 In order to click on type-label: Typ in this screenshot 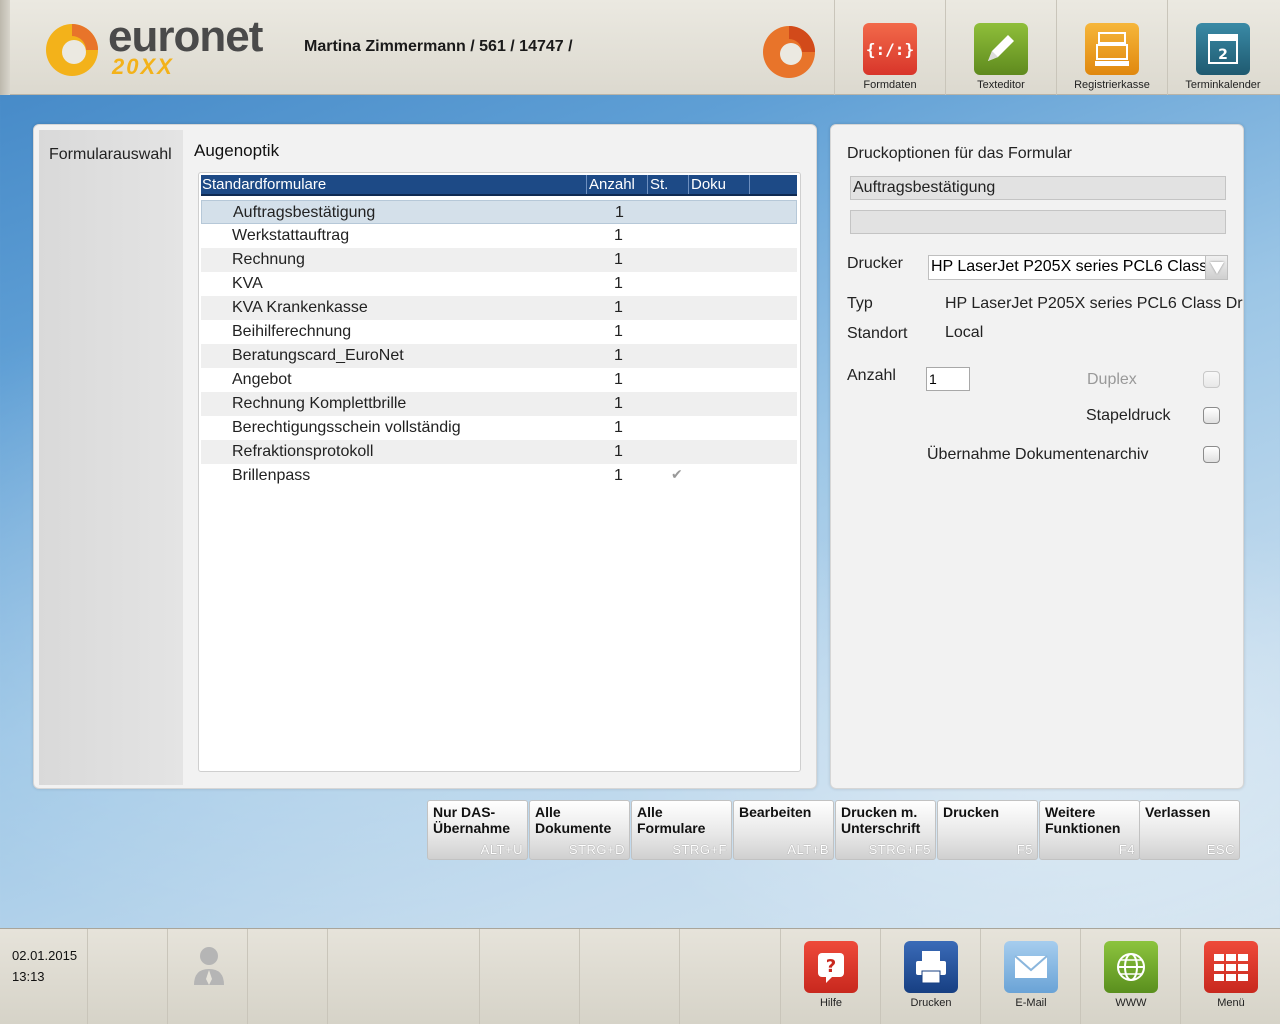, I will do `click(860, 303)`.